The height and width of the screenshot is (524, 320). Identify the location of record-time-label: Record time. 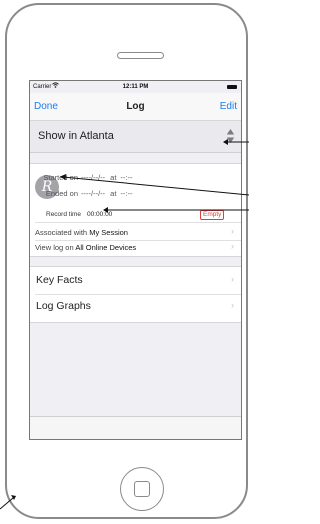
(64, 214).